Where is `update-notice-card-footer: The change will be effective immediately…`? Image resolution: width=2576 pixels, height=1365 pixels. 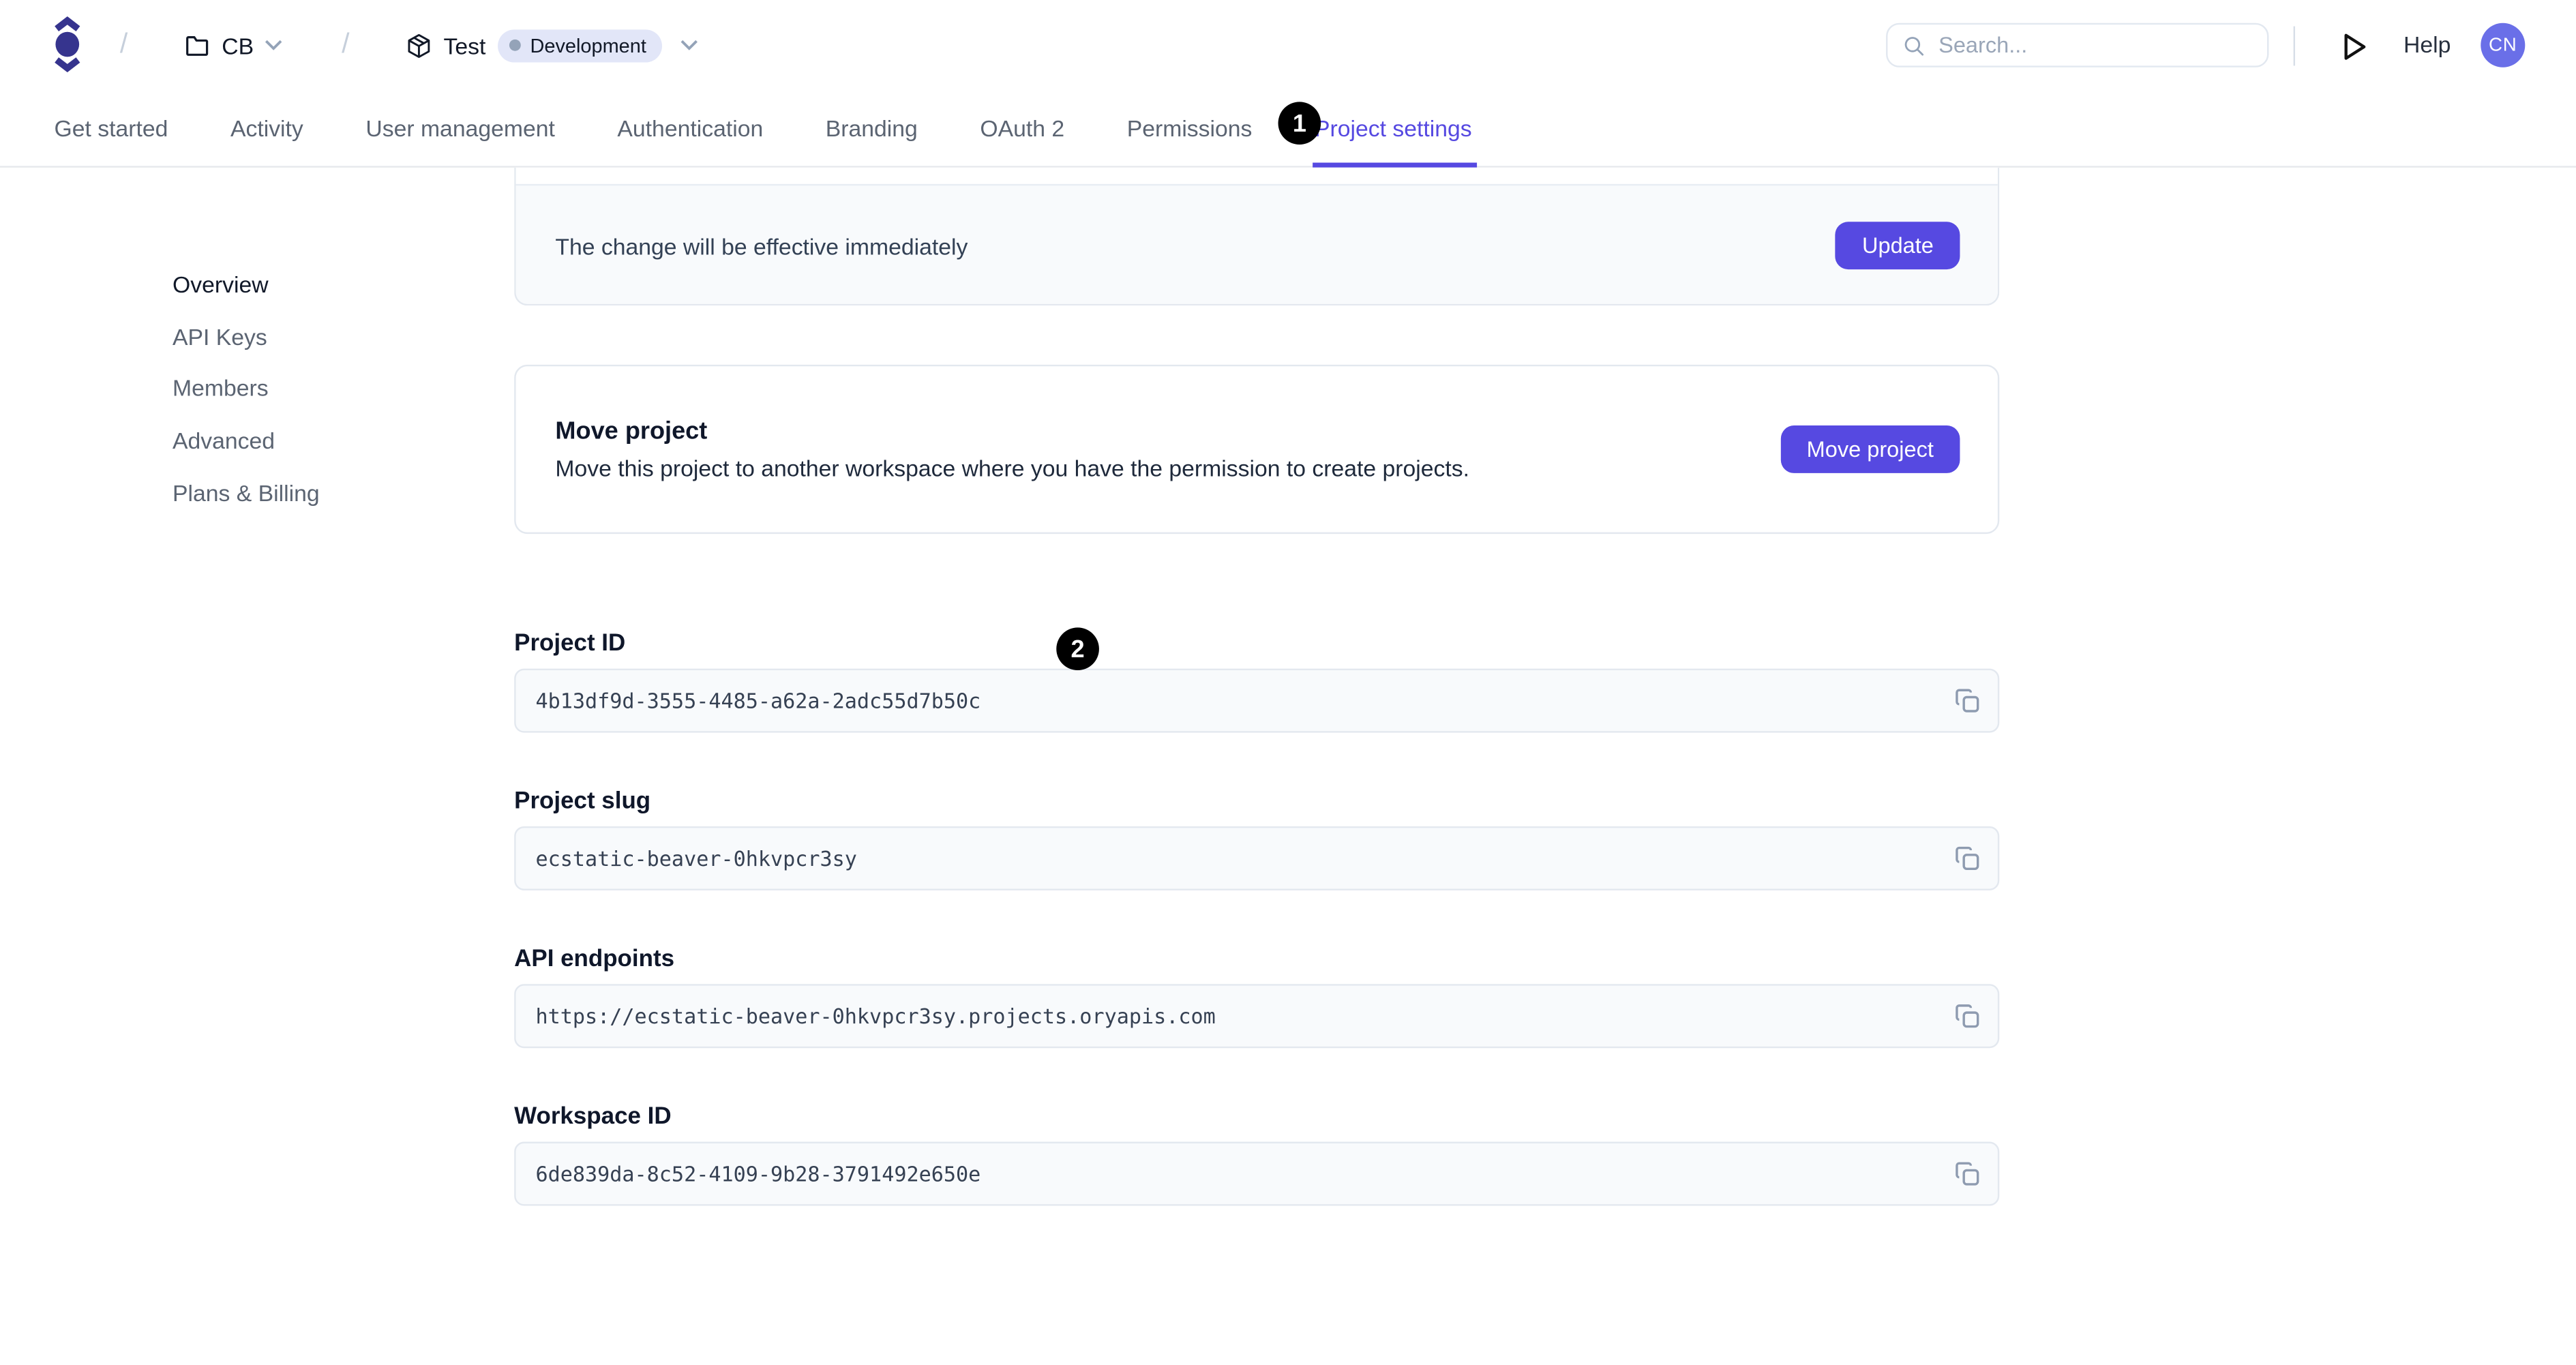 update-notice-card-footer: The change will be effective immediately… is located at coordinates (1256, 243).